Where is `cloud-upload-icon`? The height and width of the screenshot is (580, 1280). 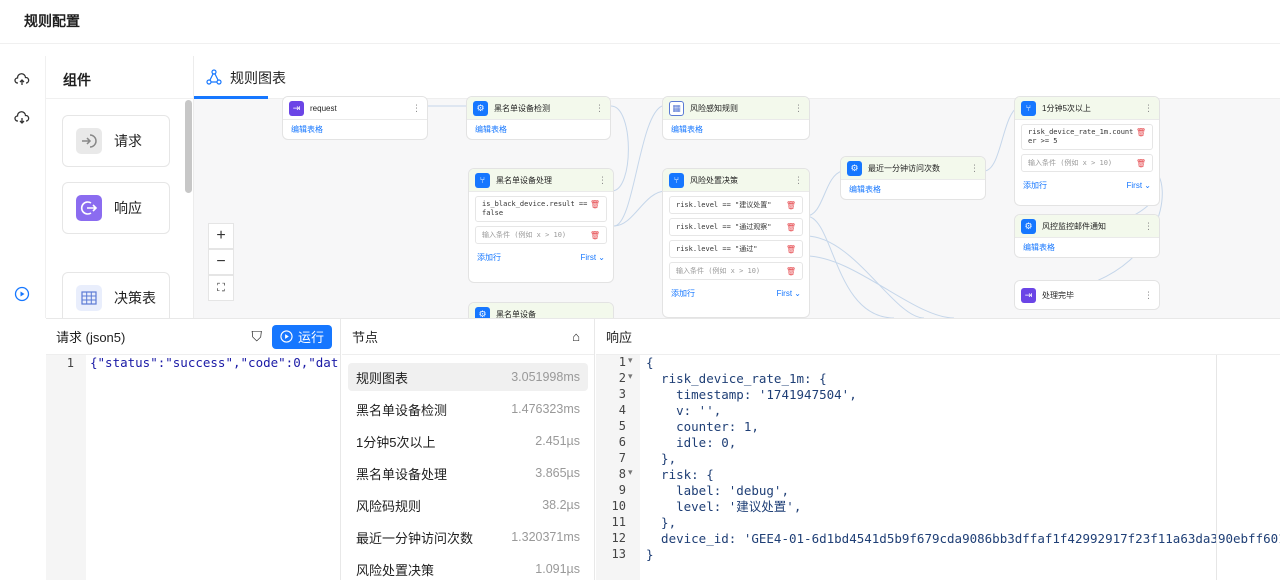 cloud-upload-icon is located at coordinates (22, 80).